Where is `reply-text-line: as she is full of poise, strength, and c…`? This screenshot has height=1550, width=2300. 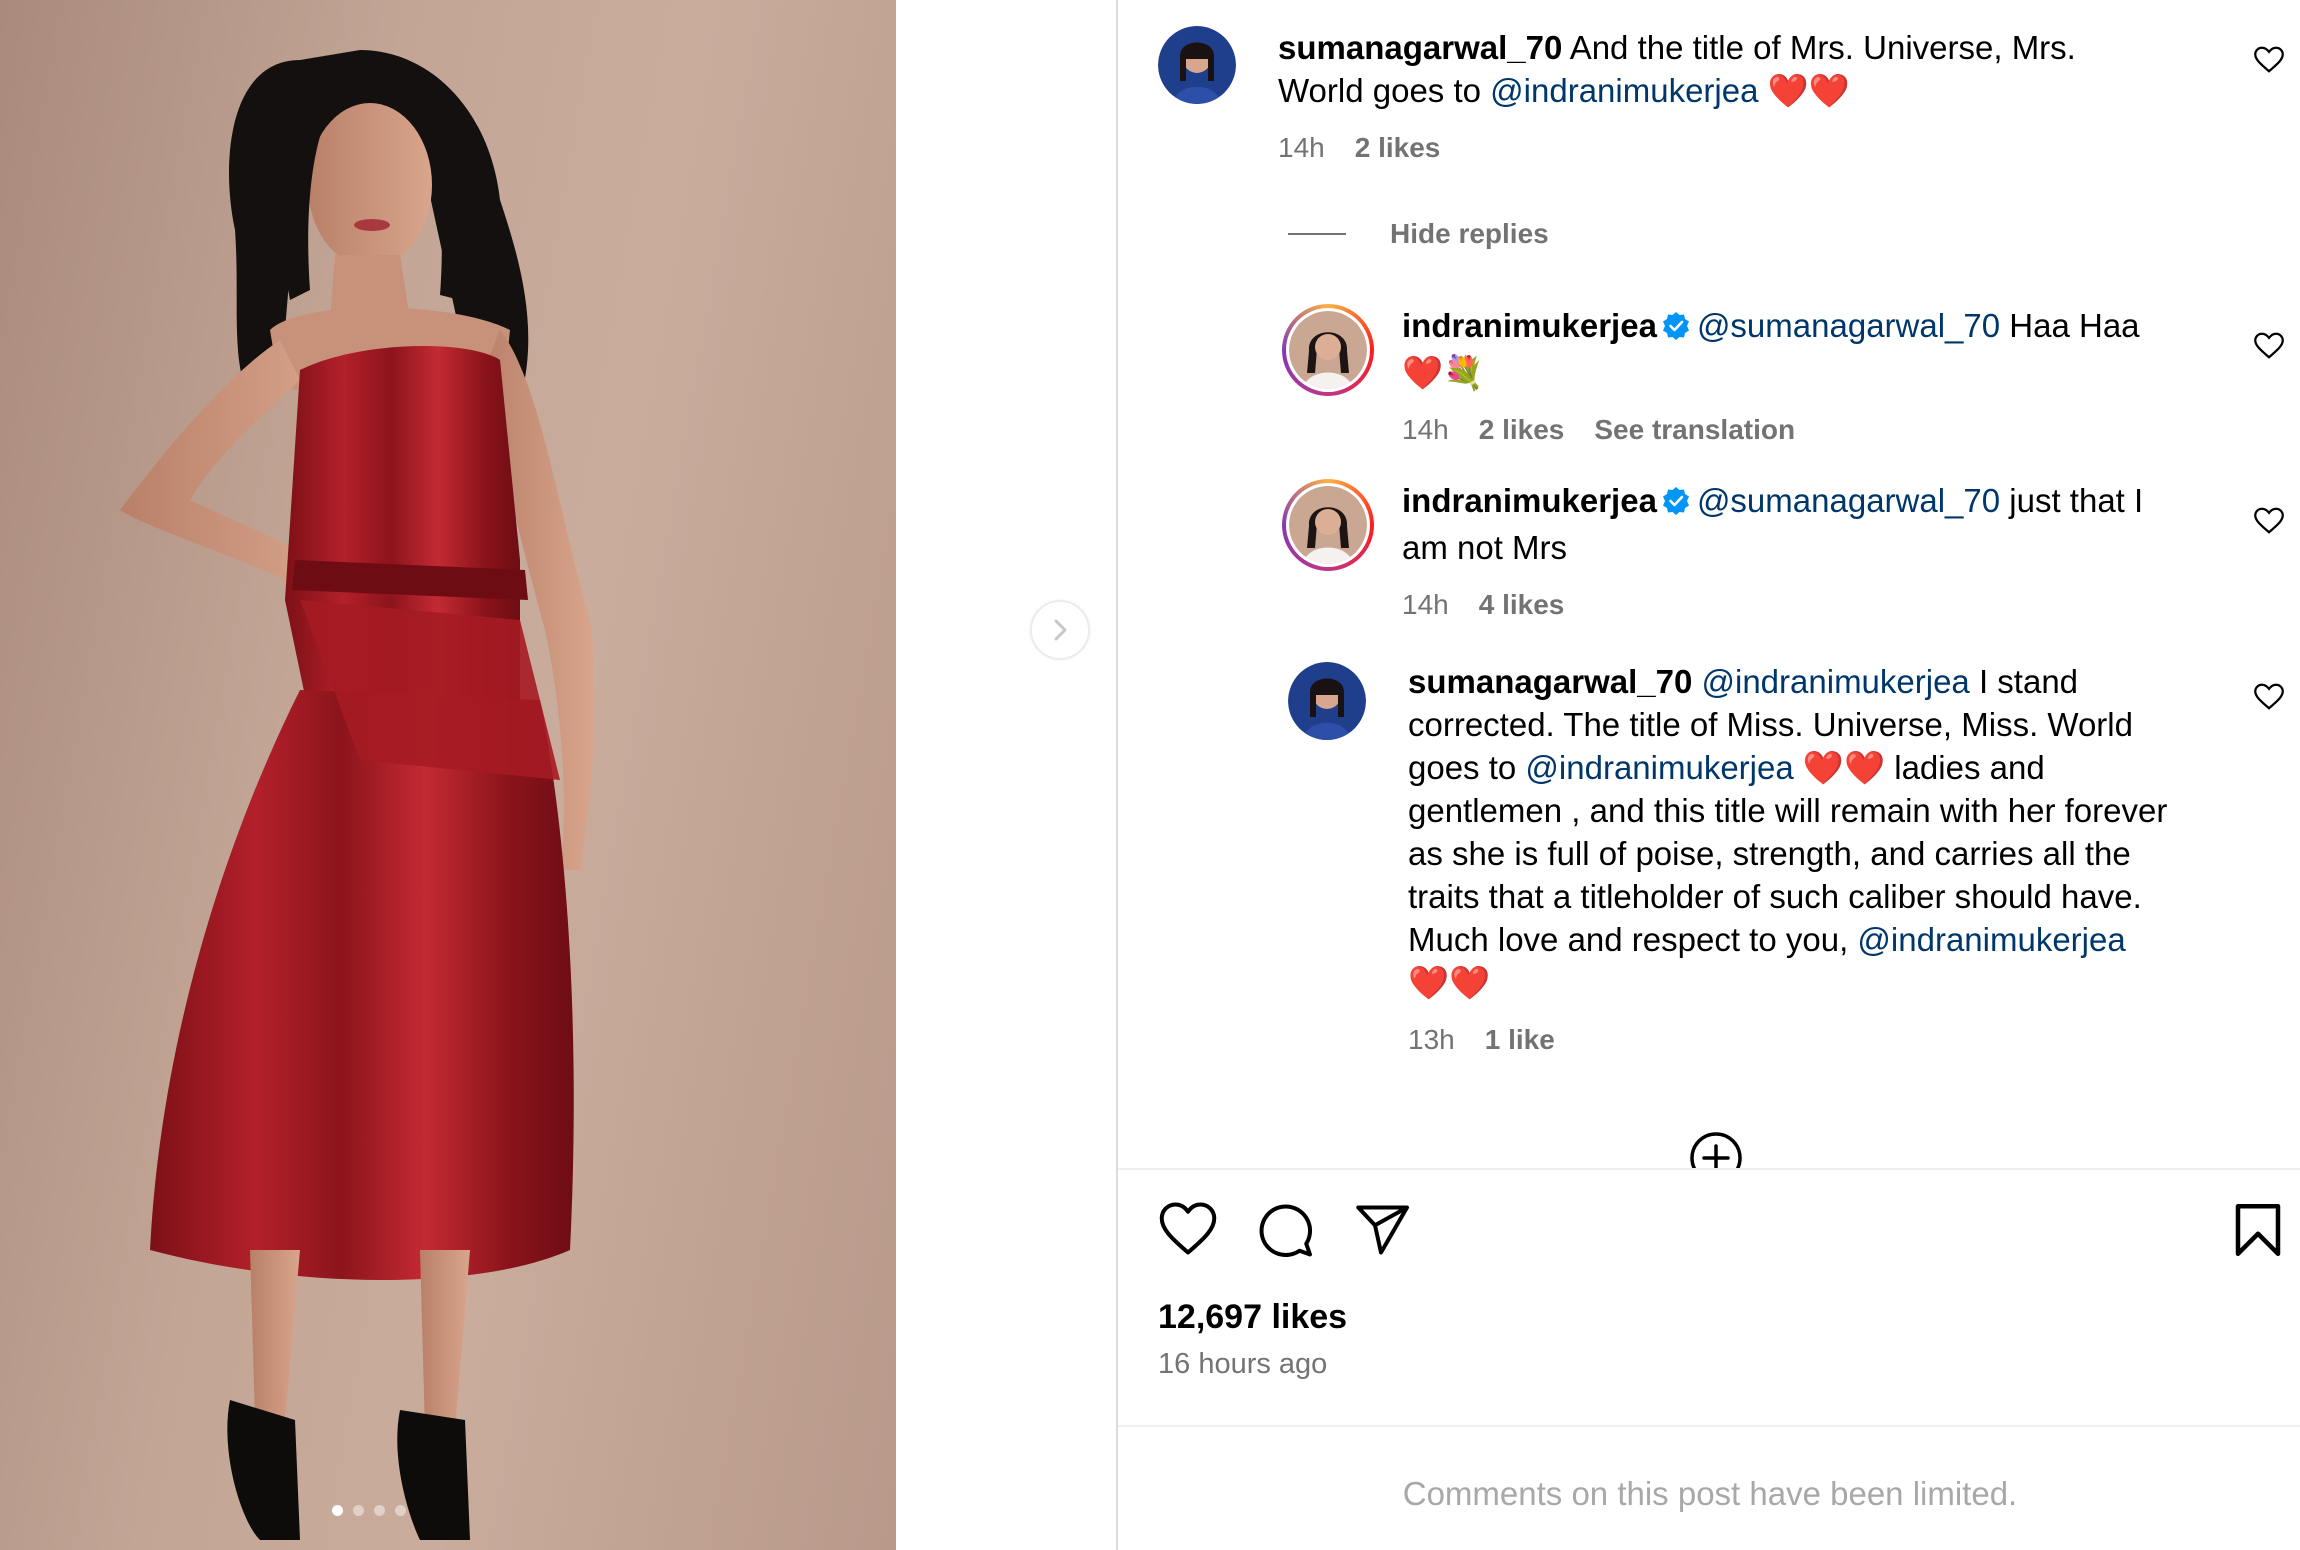 reply-text-line: as she is full of poise, strength, and c… is located at coordinates (1769, 853).